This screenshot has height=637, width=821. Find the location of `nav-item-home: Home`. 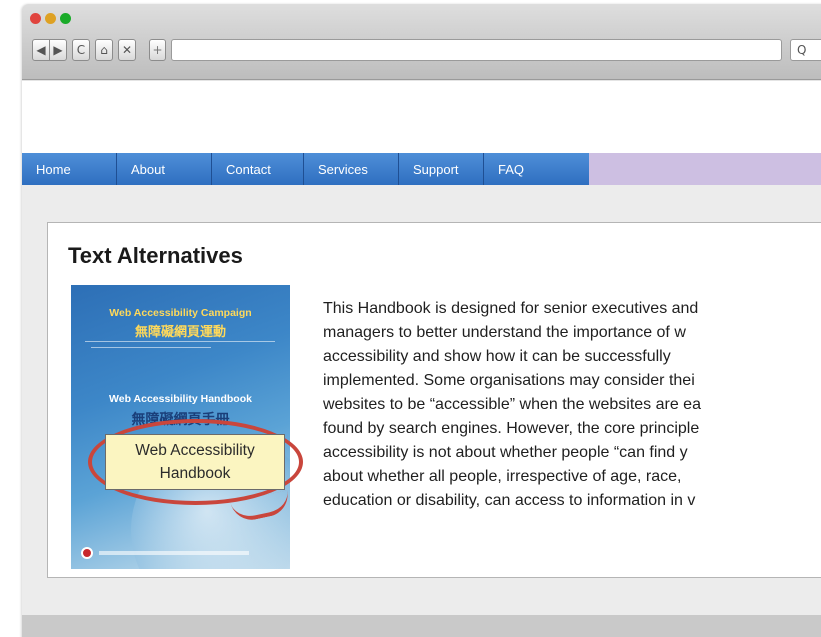

nav-item-home: Home is located at coordinates (69, 169).